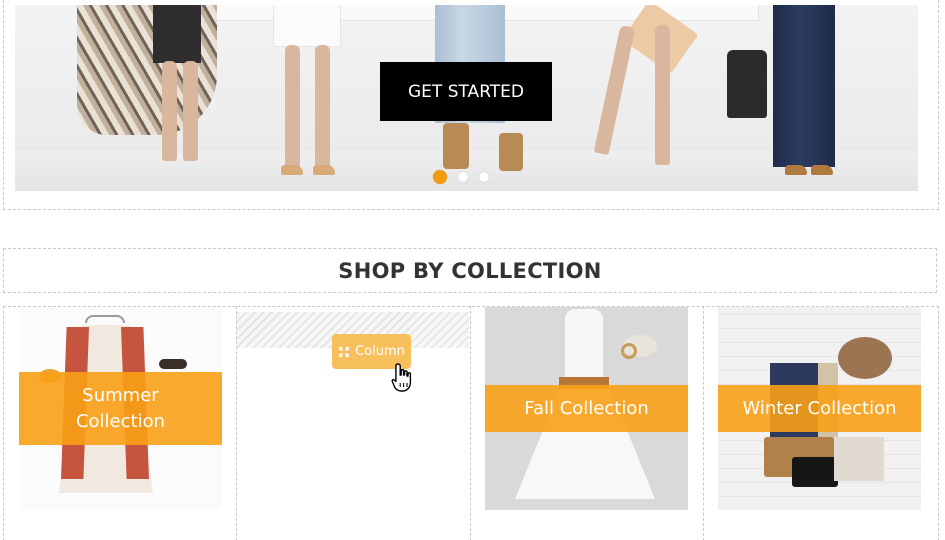 The image size is (945, 540). I want to click on collection-card-fall: Fall Collection, so click(586, 408).